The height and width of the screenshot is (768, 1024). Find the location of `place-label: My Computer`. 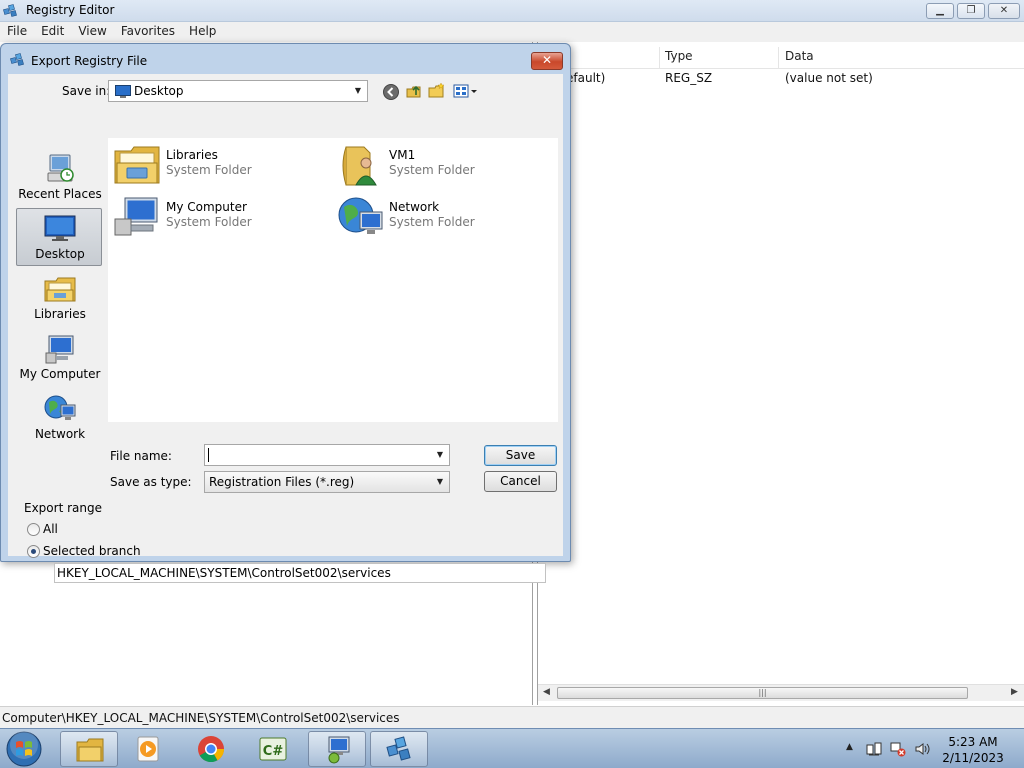

place-label: My Computer is located at coordinates (60, 374).